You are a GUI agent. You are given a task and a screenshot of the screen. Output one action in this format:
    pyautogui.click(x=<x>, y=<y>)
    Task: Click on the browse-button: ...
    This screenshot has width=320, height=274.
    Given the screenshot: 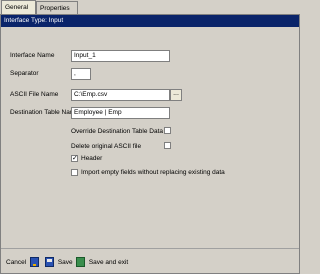 What is the action you would take?
    pyautogui.click(x=176, y=95)
    